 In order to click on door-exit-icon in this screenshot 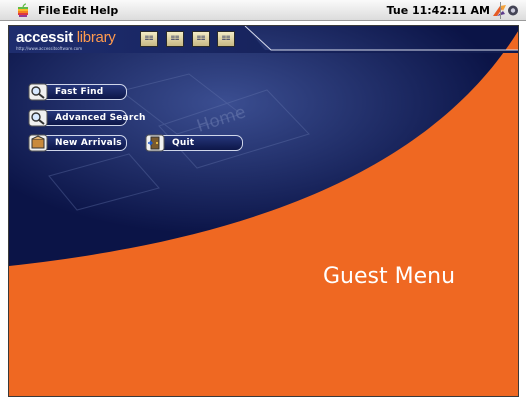, I will do `click(155, 143)`.